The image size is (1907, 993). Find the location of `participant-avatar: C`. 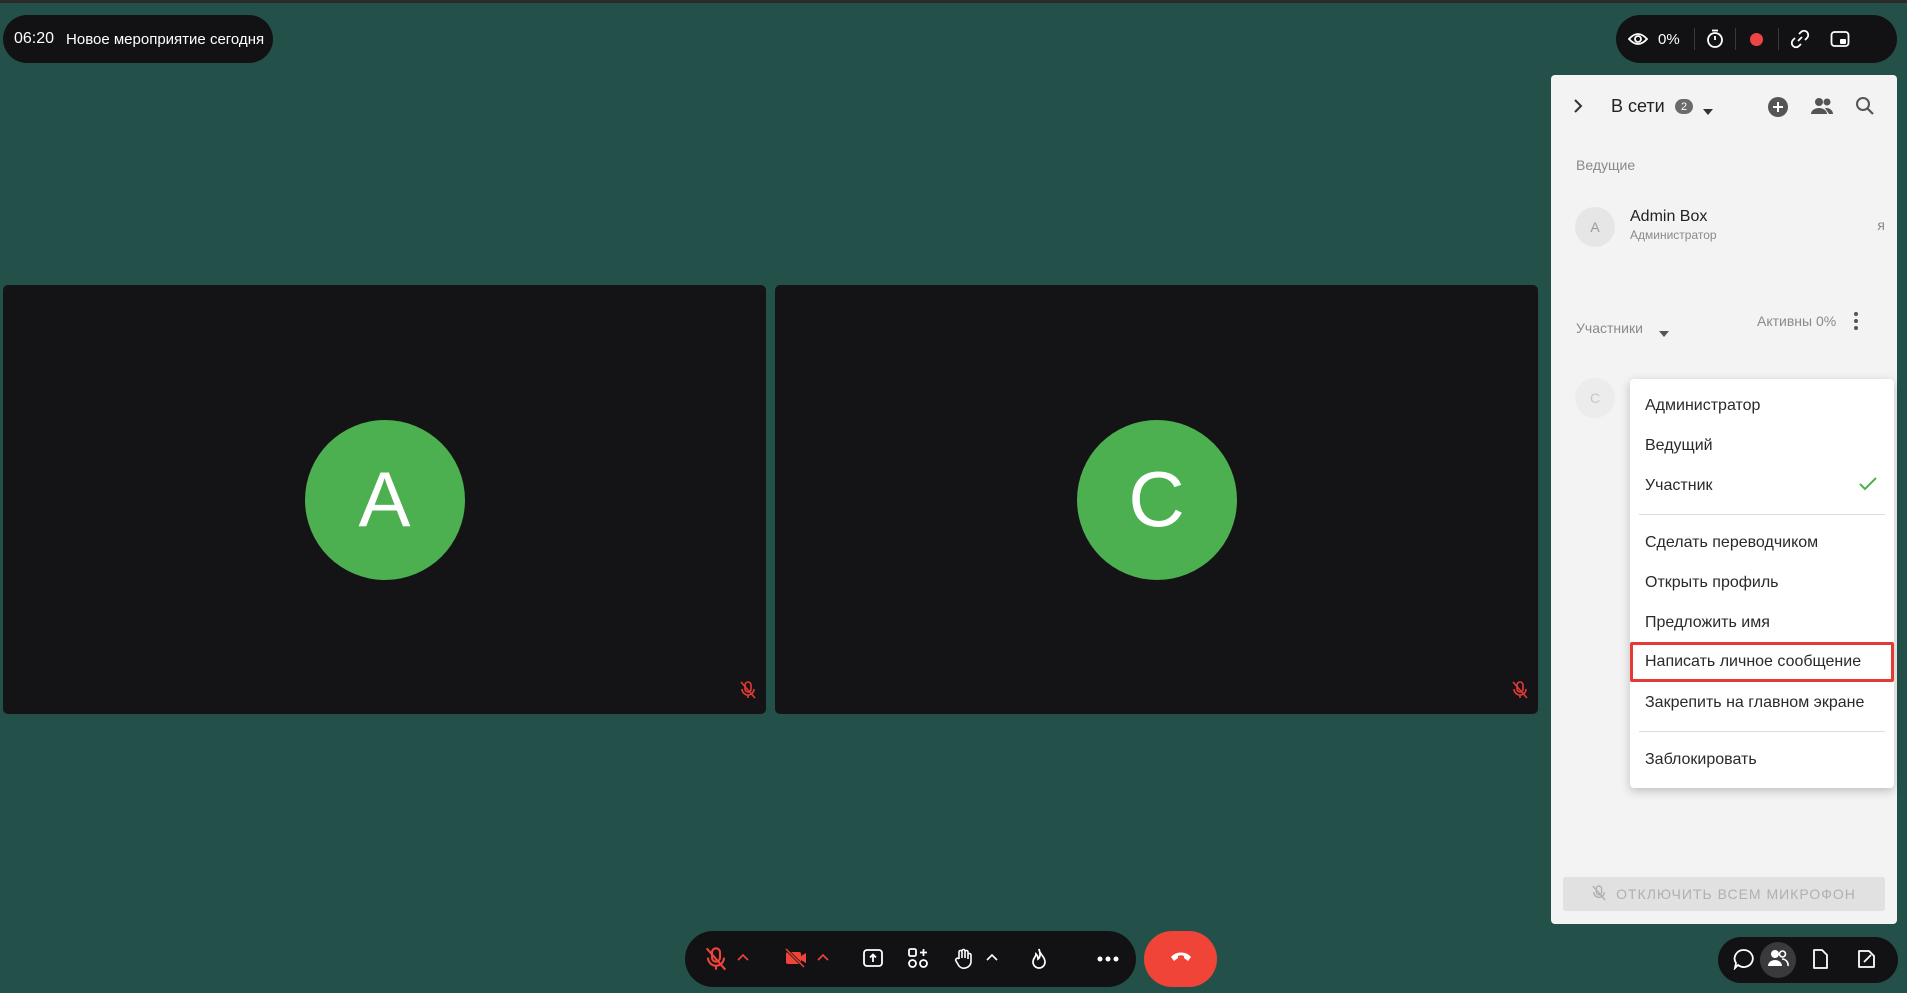

participant-avatar: C is located at coordinates (1156, 499).